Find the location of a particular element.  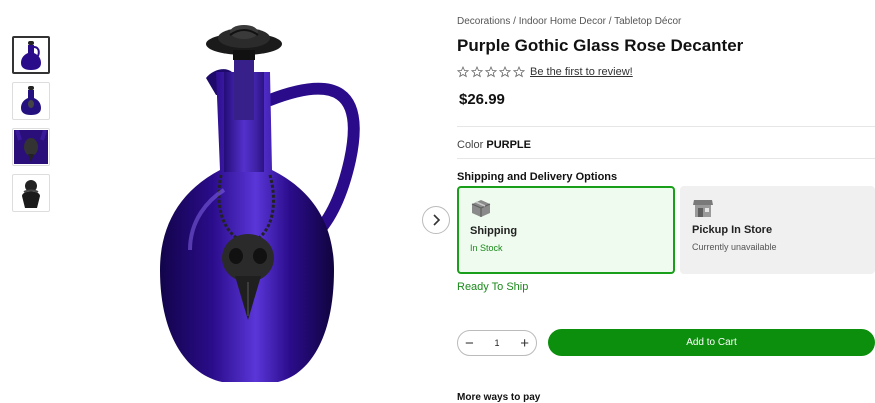

add-to-cart-button: Add to Cart is located at coordinates (711, 342).